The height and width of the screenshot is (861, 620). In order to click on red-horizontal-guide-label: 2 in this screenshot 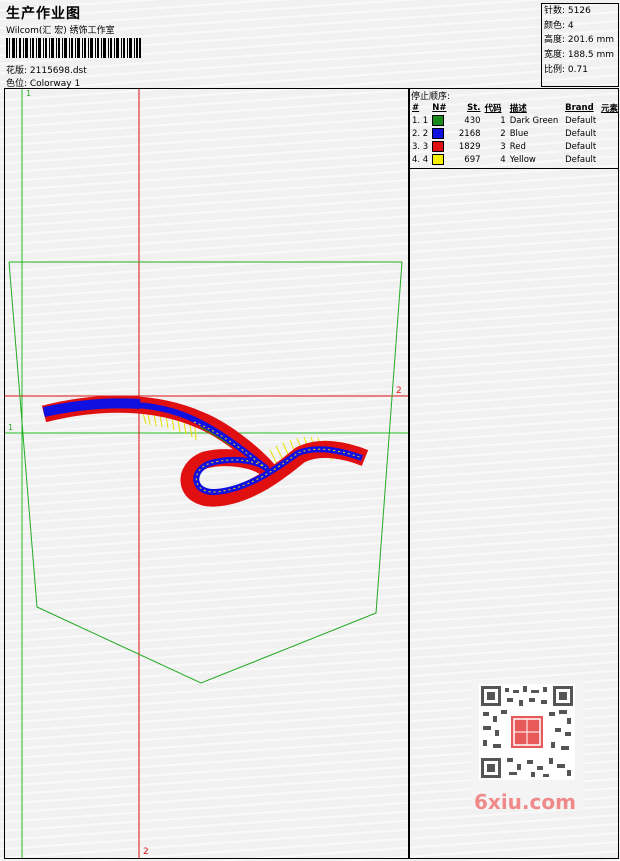, I will do `click(399, 391)`.